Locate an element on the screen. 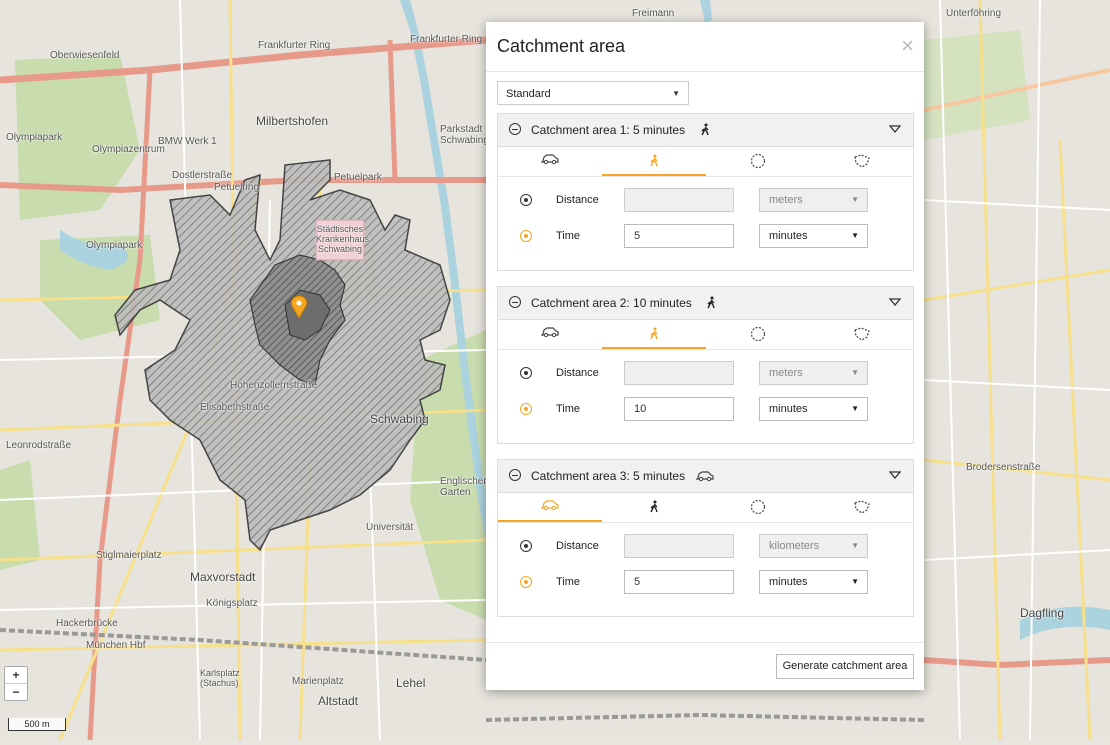  time-row: Time 5 minutes ▼ is located at coordinates (705, 237).